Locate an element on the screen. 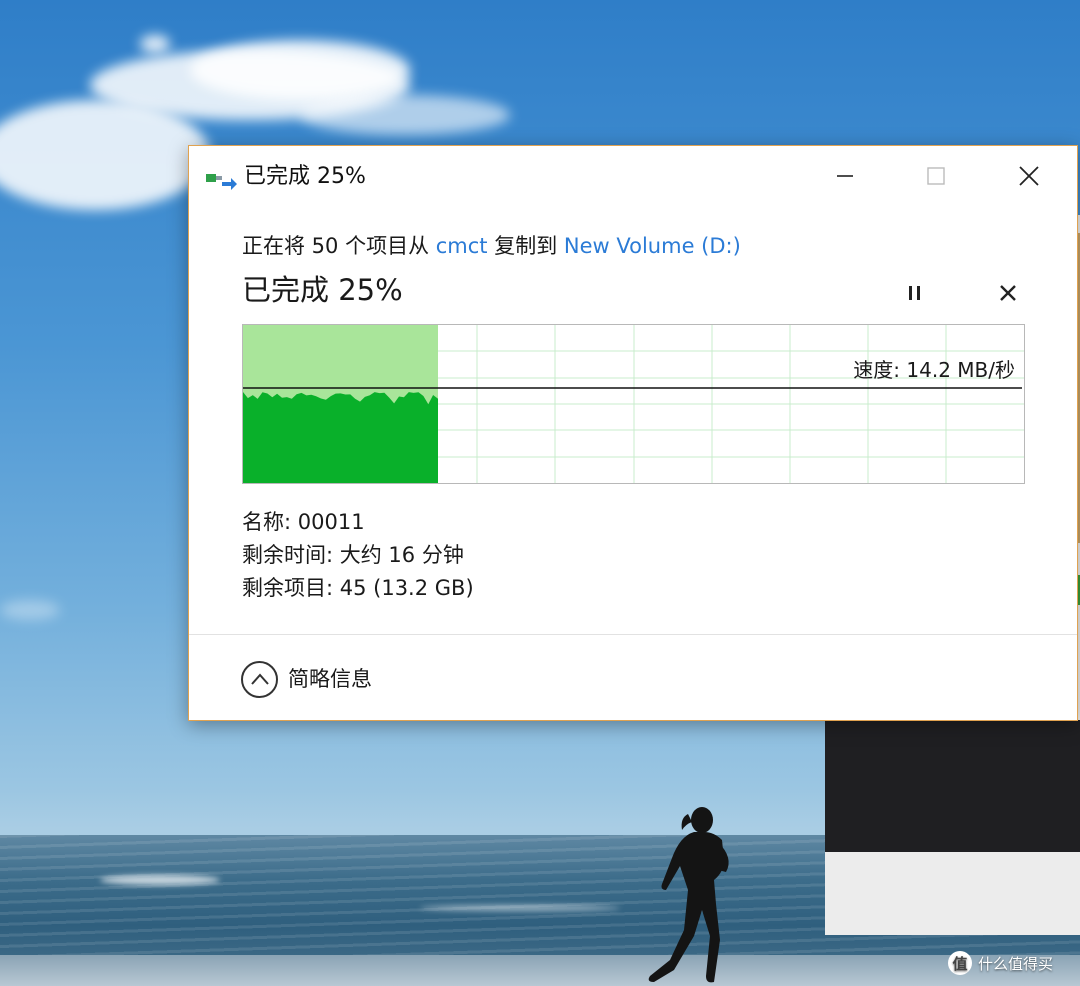 Image resolution: width=1080 pixels, height=986 pixels. speed-graph-canvas is located at coordinates (633, 404).